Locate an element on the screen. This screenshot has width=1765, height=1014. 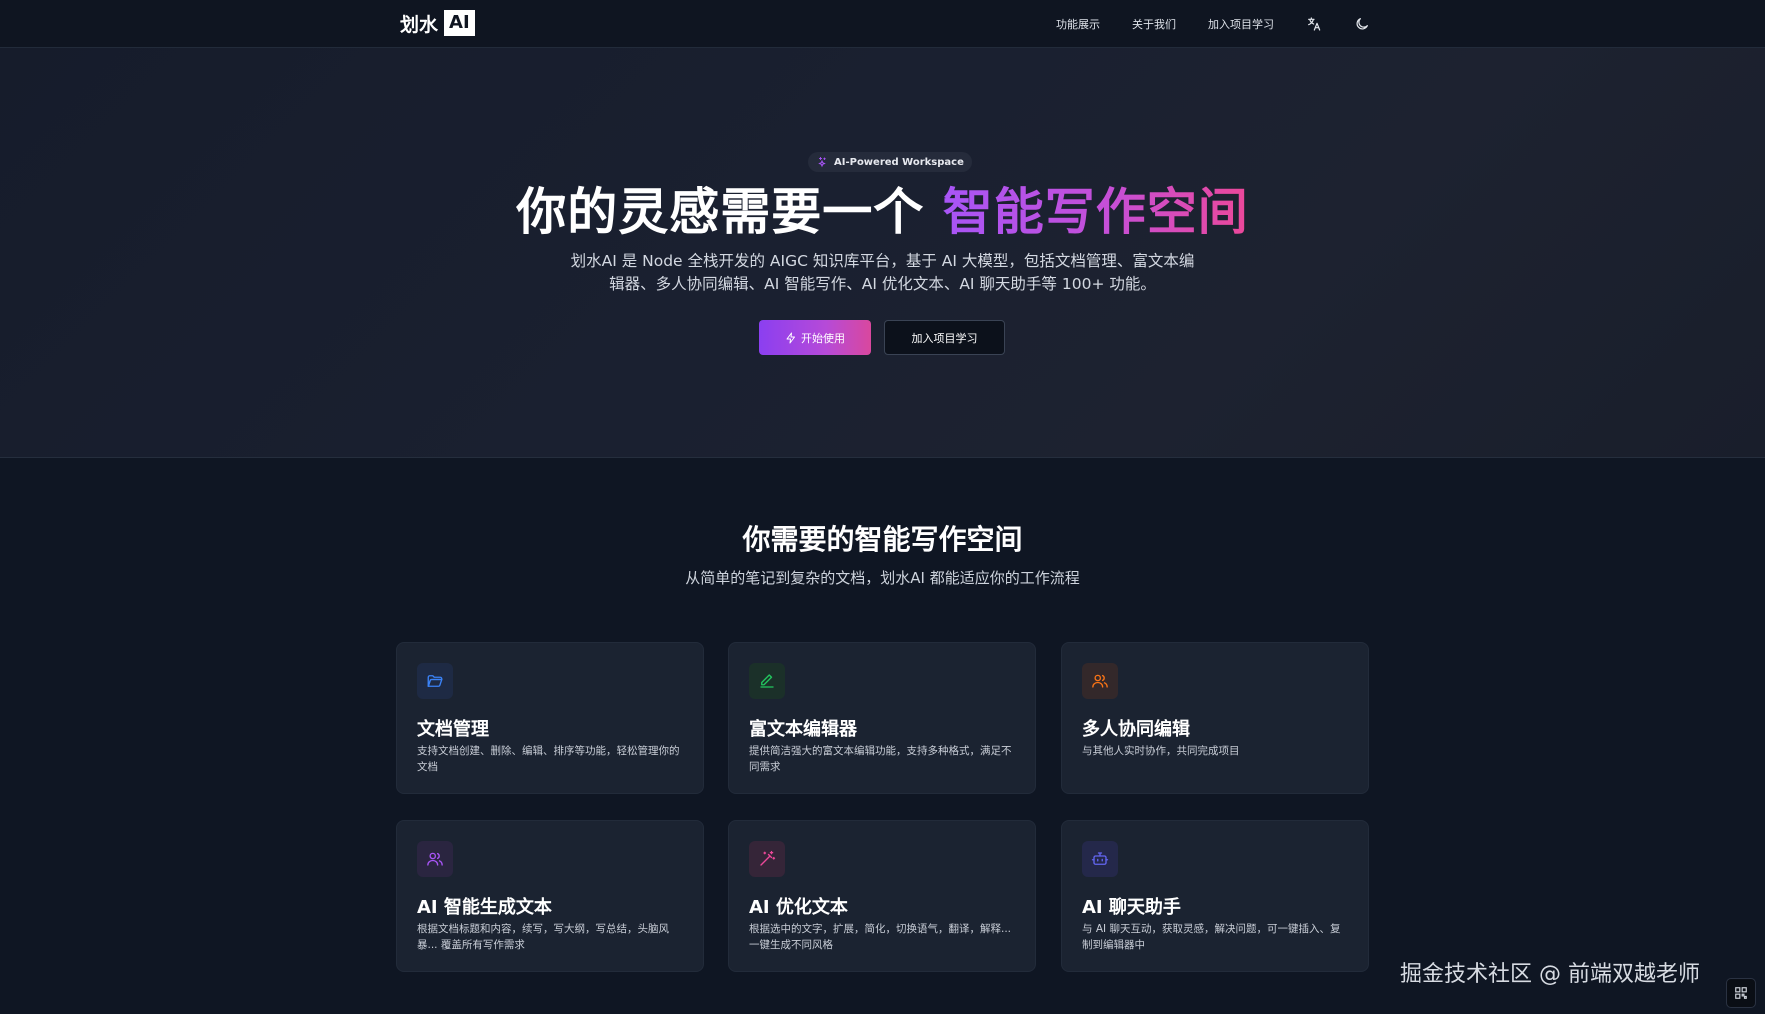
card-description: 提供简洁强大的富文本编辑功能，支持多种格式，满足不同需求 is located at coordinates (880, 759).